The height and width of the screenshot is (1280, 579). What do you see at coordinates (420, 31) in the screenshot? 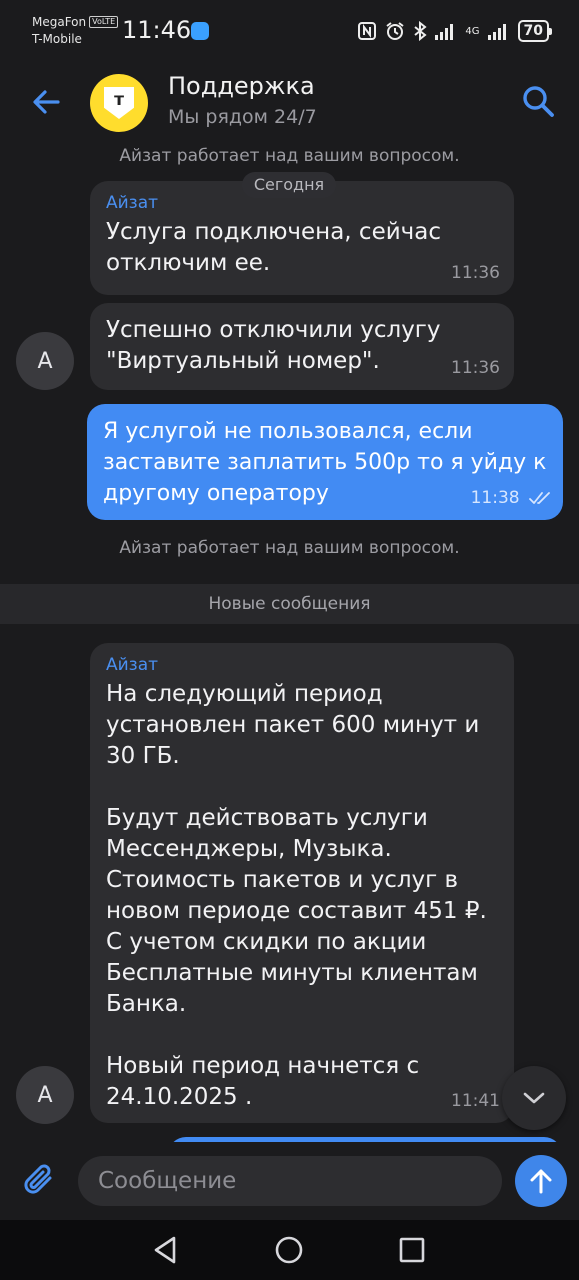
I see `bluetooth-icon` at bounding box center [420, 31].